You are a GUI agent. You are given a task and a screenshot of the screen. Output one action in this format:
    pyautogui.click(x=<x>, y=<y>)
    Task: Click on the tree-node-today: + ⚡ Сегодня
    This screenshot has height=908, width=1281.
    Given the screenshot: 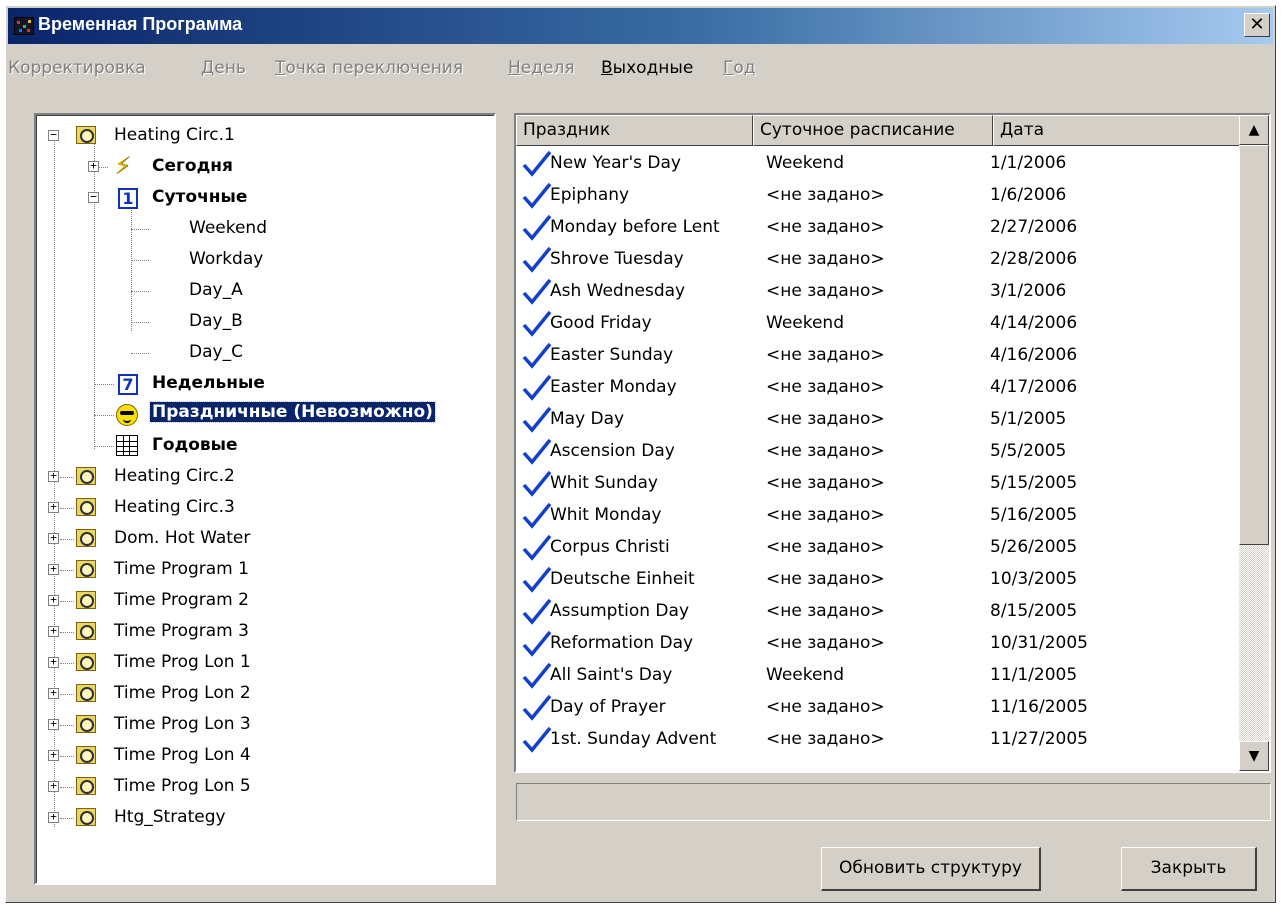 What is the action you would take?
    pyautogui.click(x=261, y=167)
    